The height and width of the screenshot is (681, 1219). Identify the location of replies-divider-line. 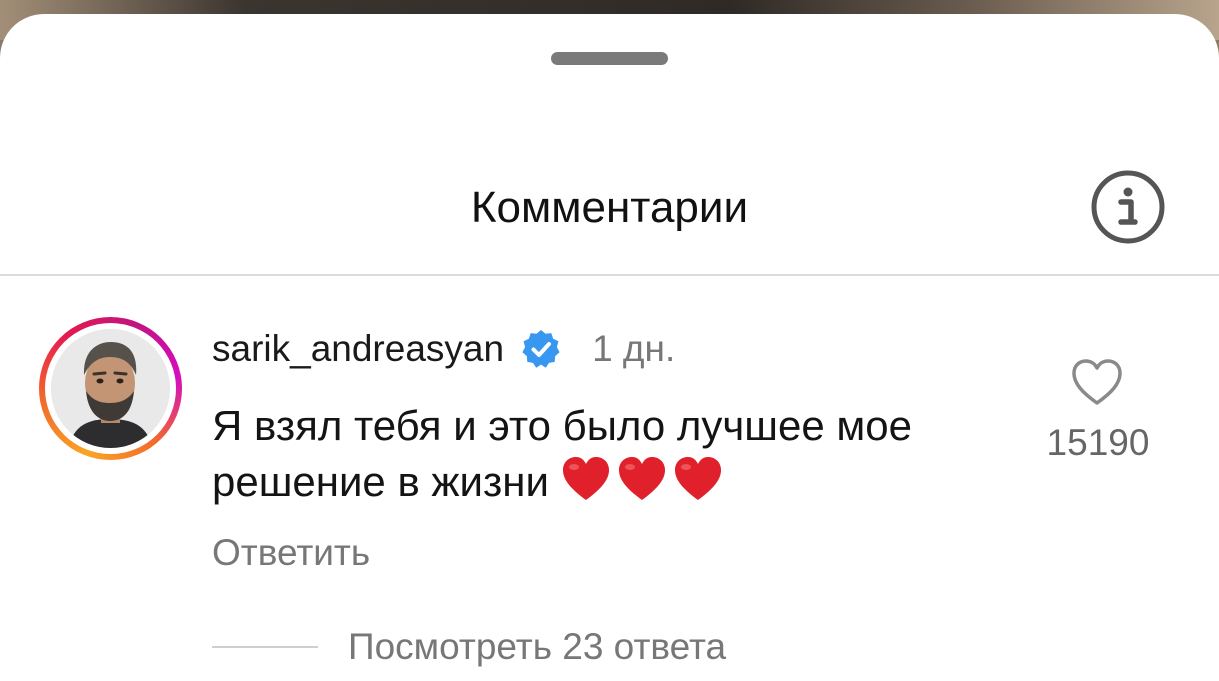
(265, 647).